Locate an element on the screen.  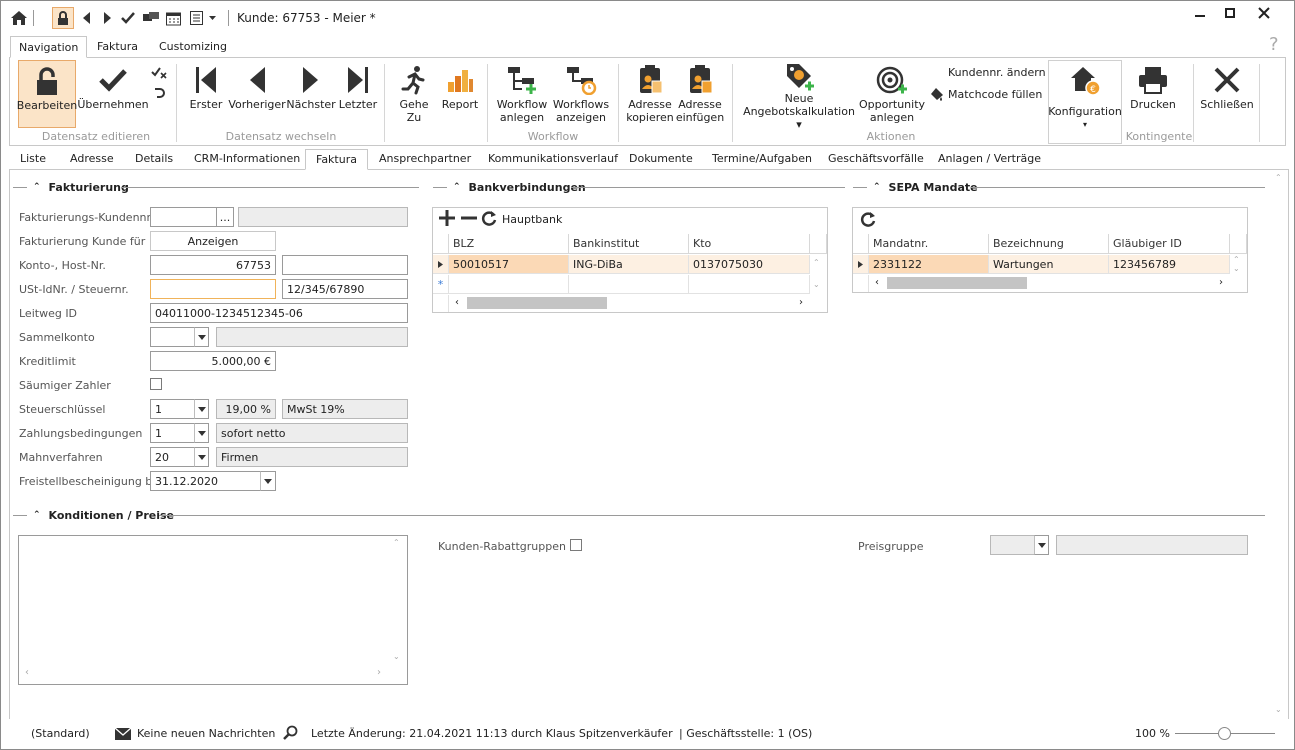
table-cell-bankinstitut: ING-DiBa is located at coordinates (629, 264).